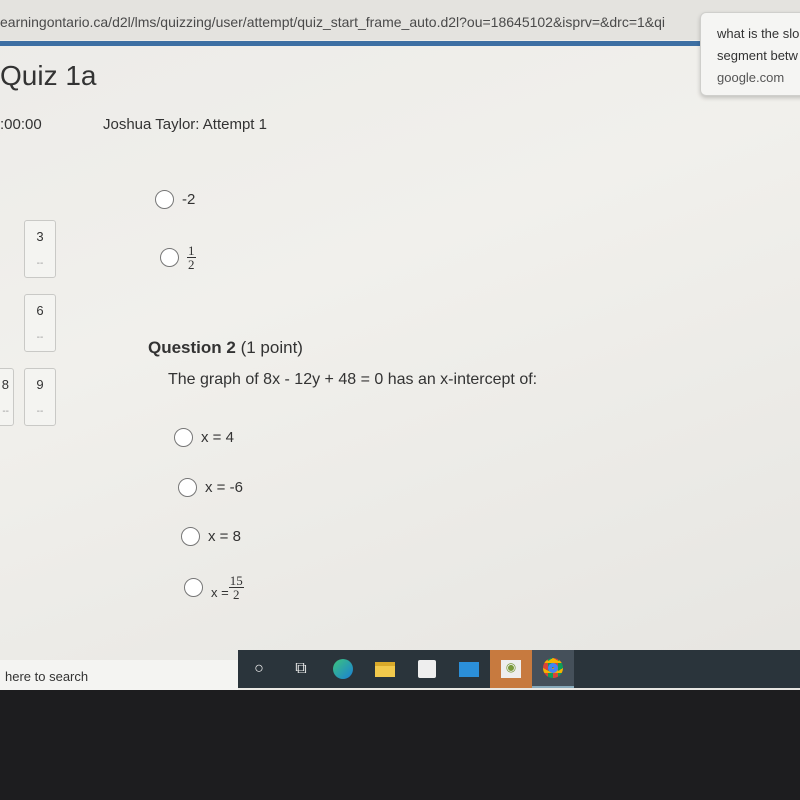 Image resolution: width=800 pixels, height=800 pixels. I want to click on q2-option-2: x = -6, so click(210, 487).